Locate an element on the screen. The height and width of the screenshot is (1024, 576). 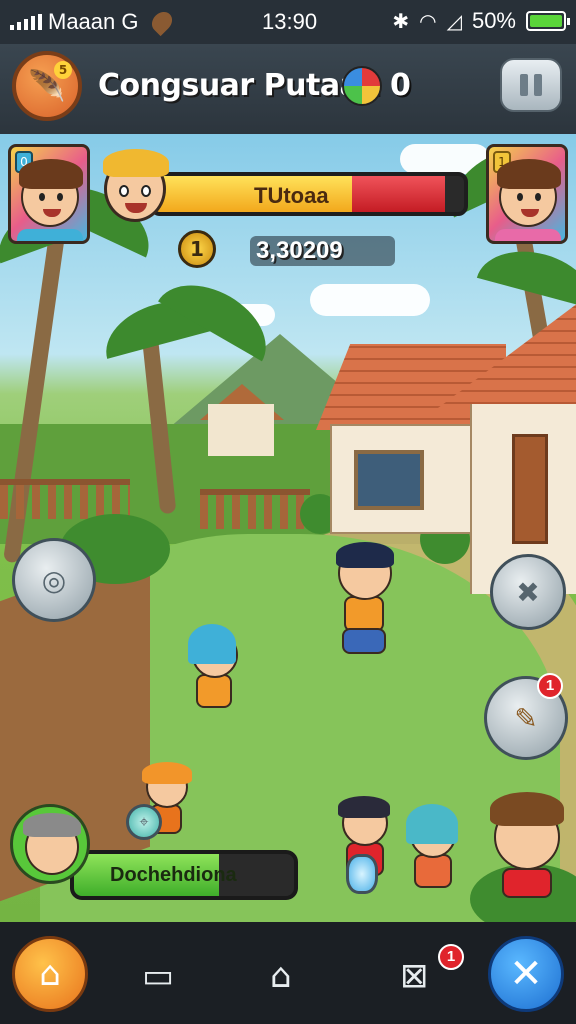
portrait-right: 1 is located at coordinates (527, 194).